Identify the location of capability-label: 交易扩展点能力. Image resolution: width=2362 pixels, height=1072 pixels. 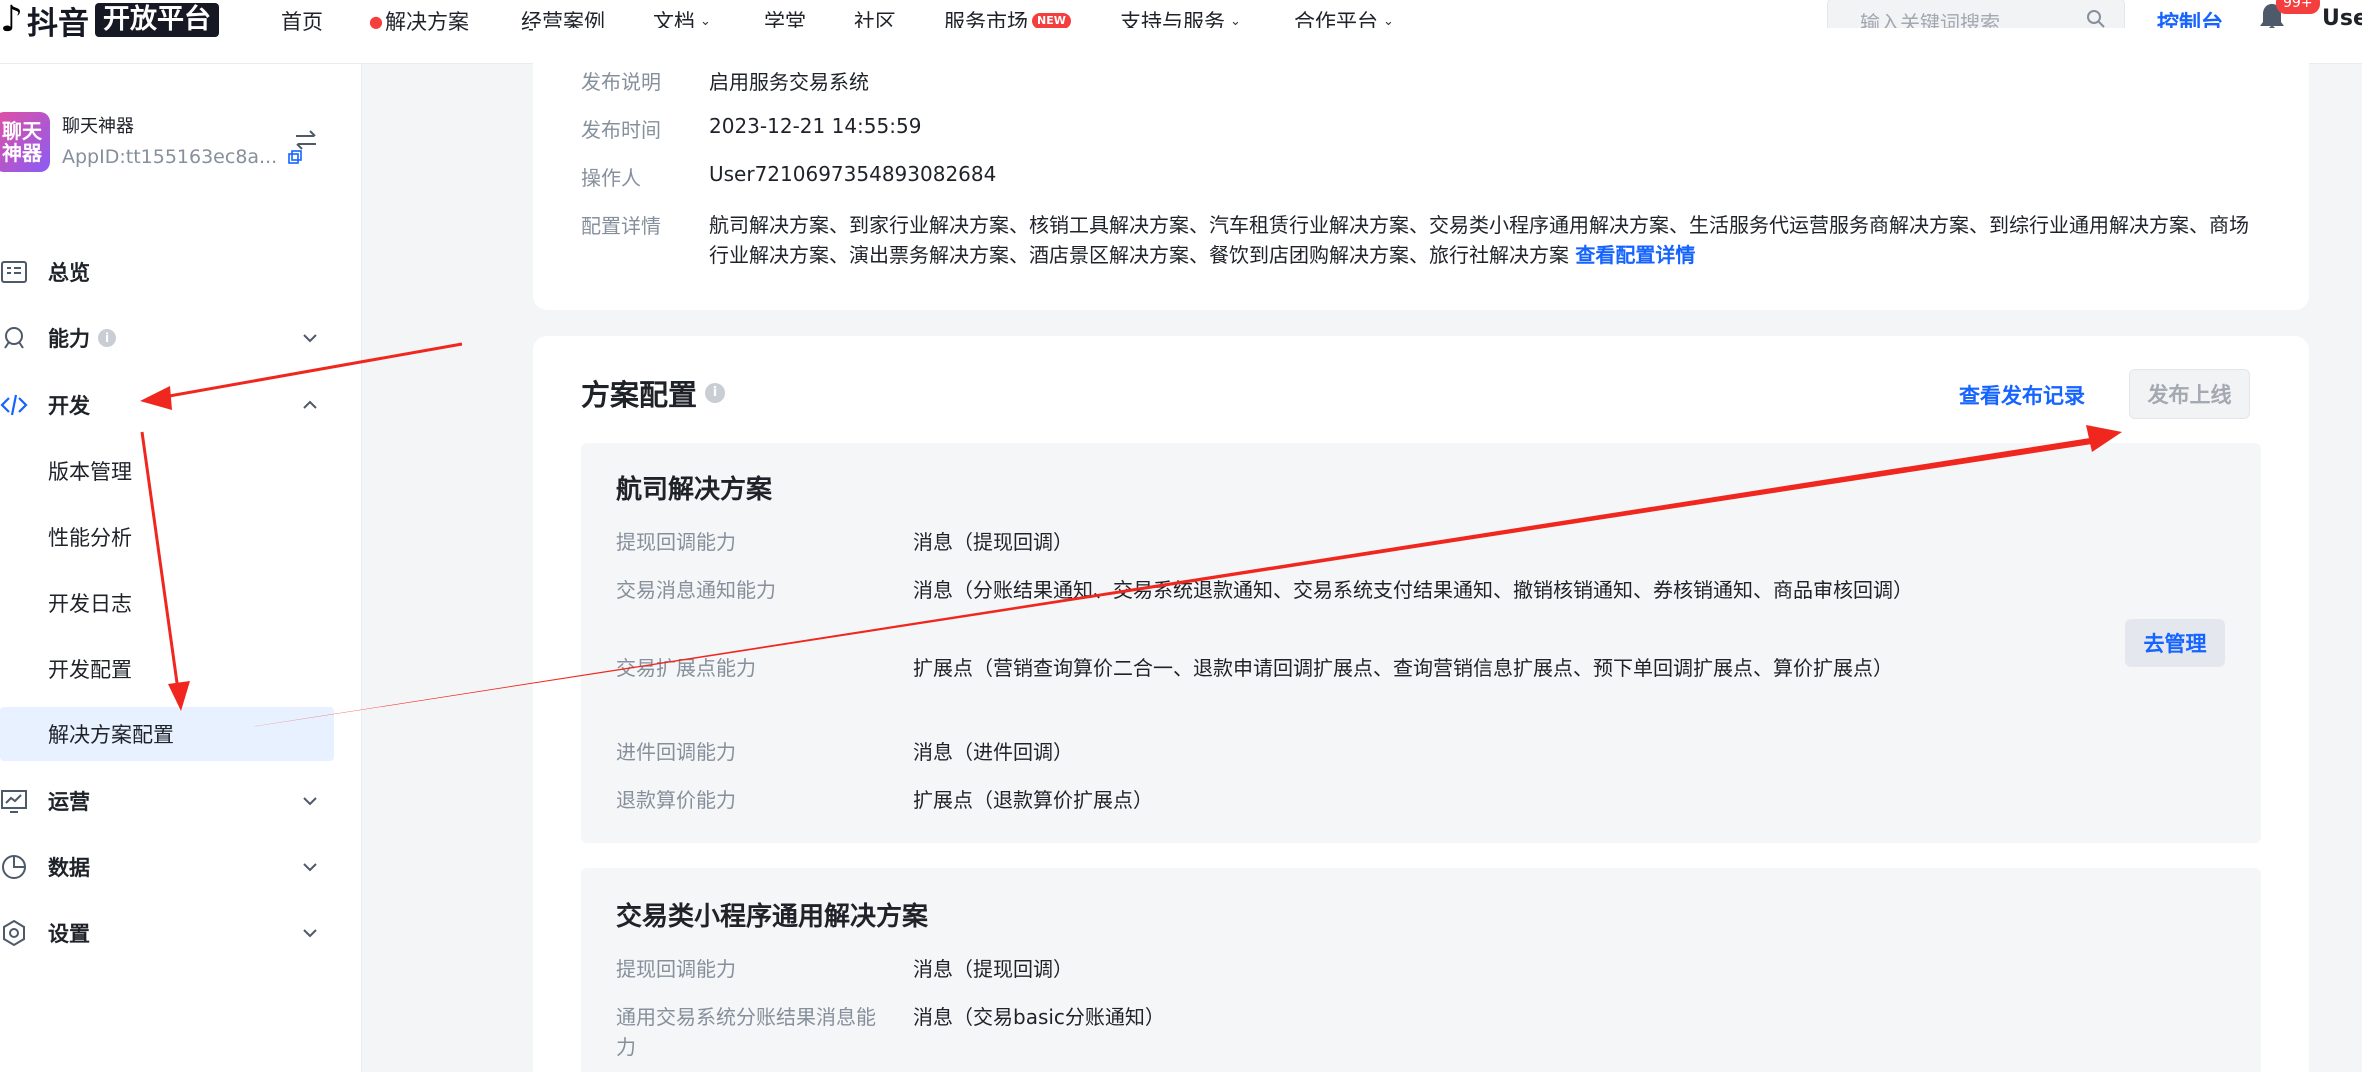
(686, 668).